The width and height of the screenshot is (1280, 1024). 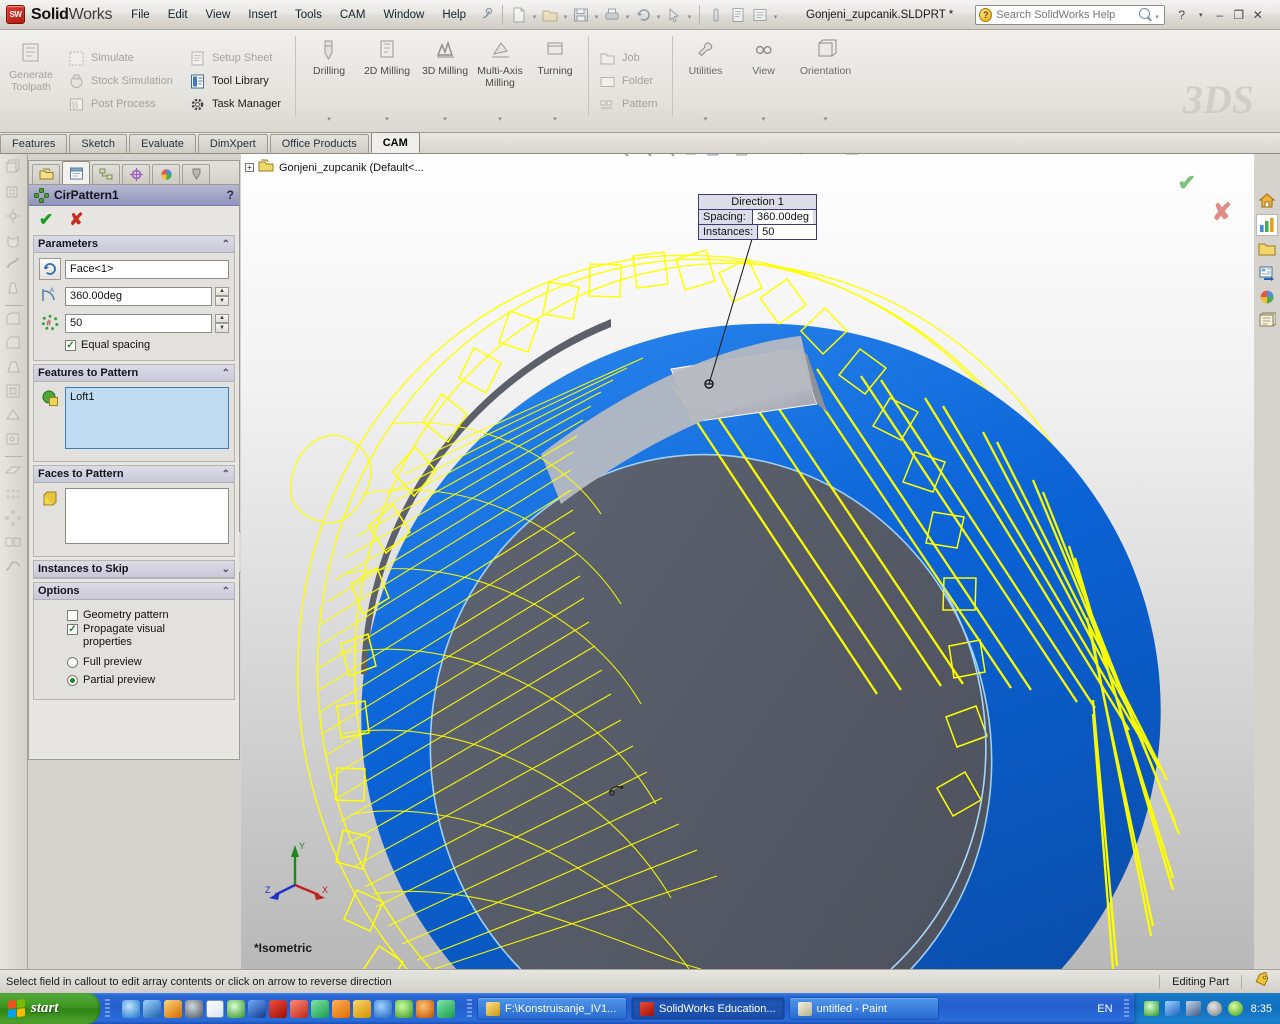 What do you see at coordinates (716, 15) in the screenshot?
I see `rebuild-icon` at bounding box center [716, 15].